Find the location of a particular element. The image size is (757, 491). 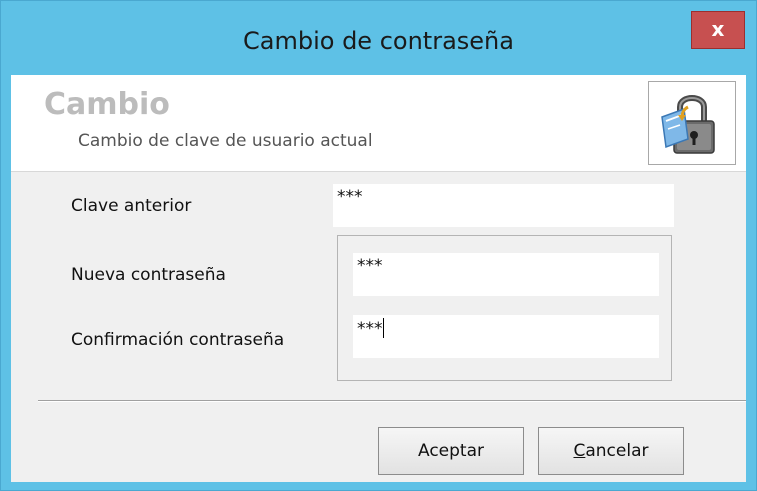

cancel-label-rest: ancelar is located at coordinates (617, 451).